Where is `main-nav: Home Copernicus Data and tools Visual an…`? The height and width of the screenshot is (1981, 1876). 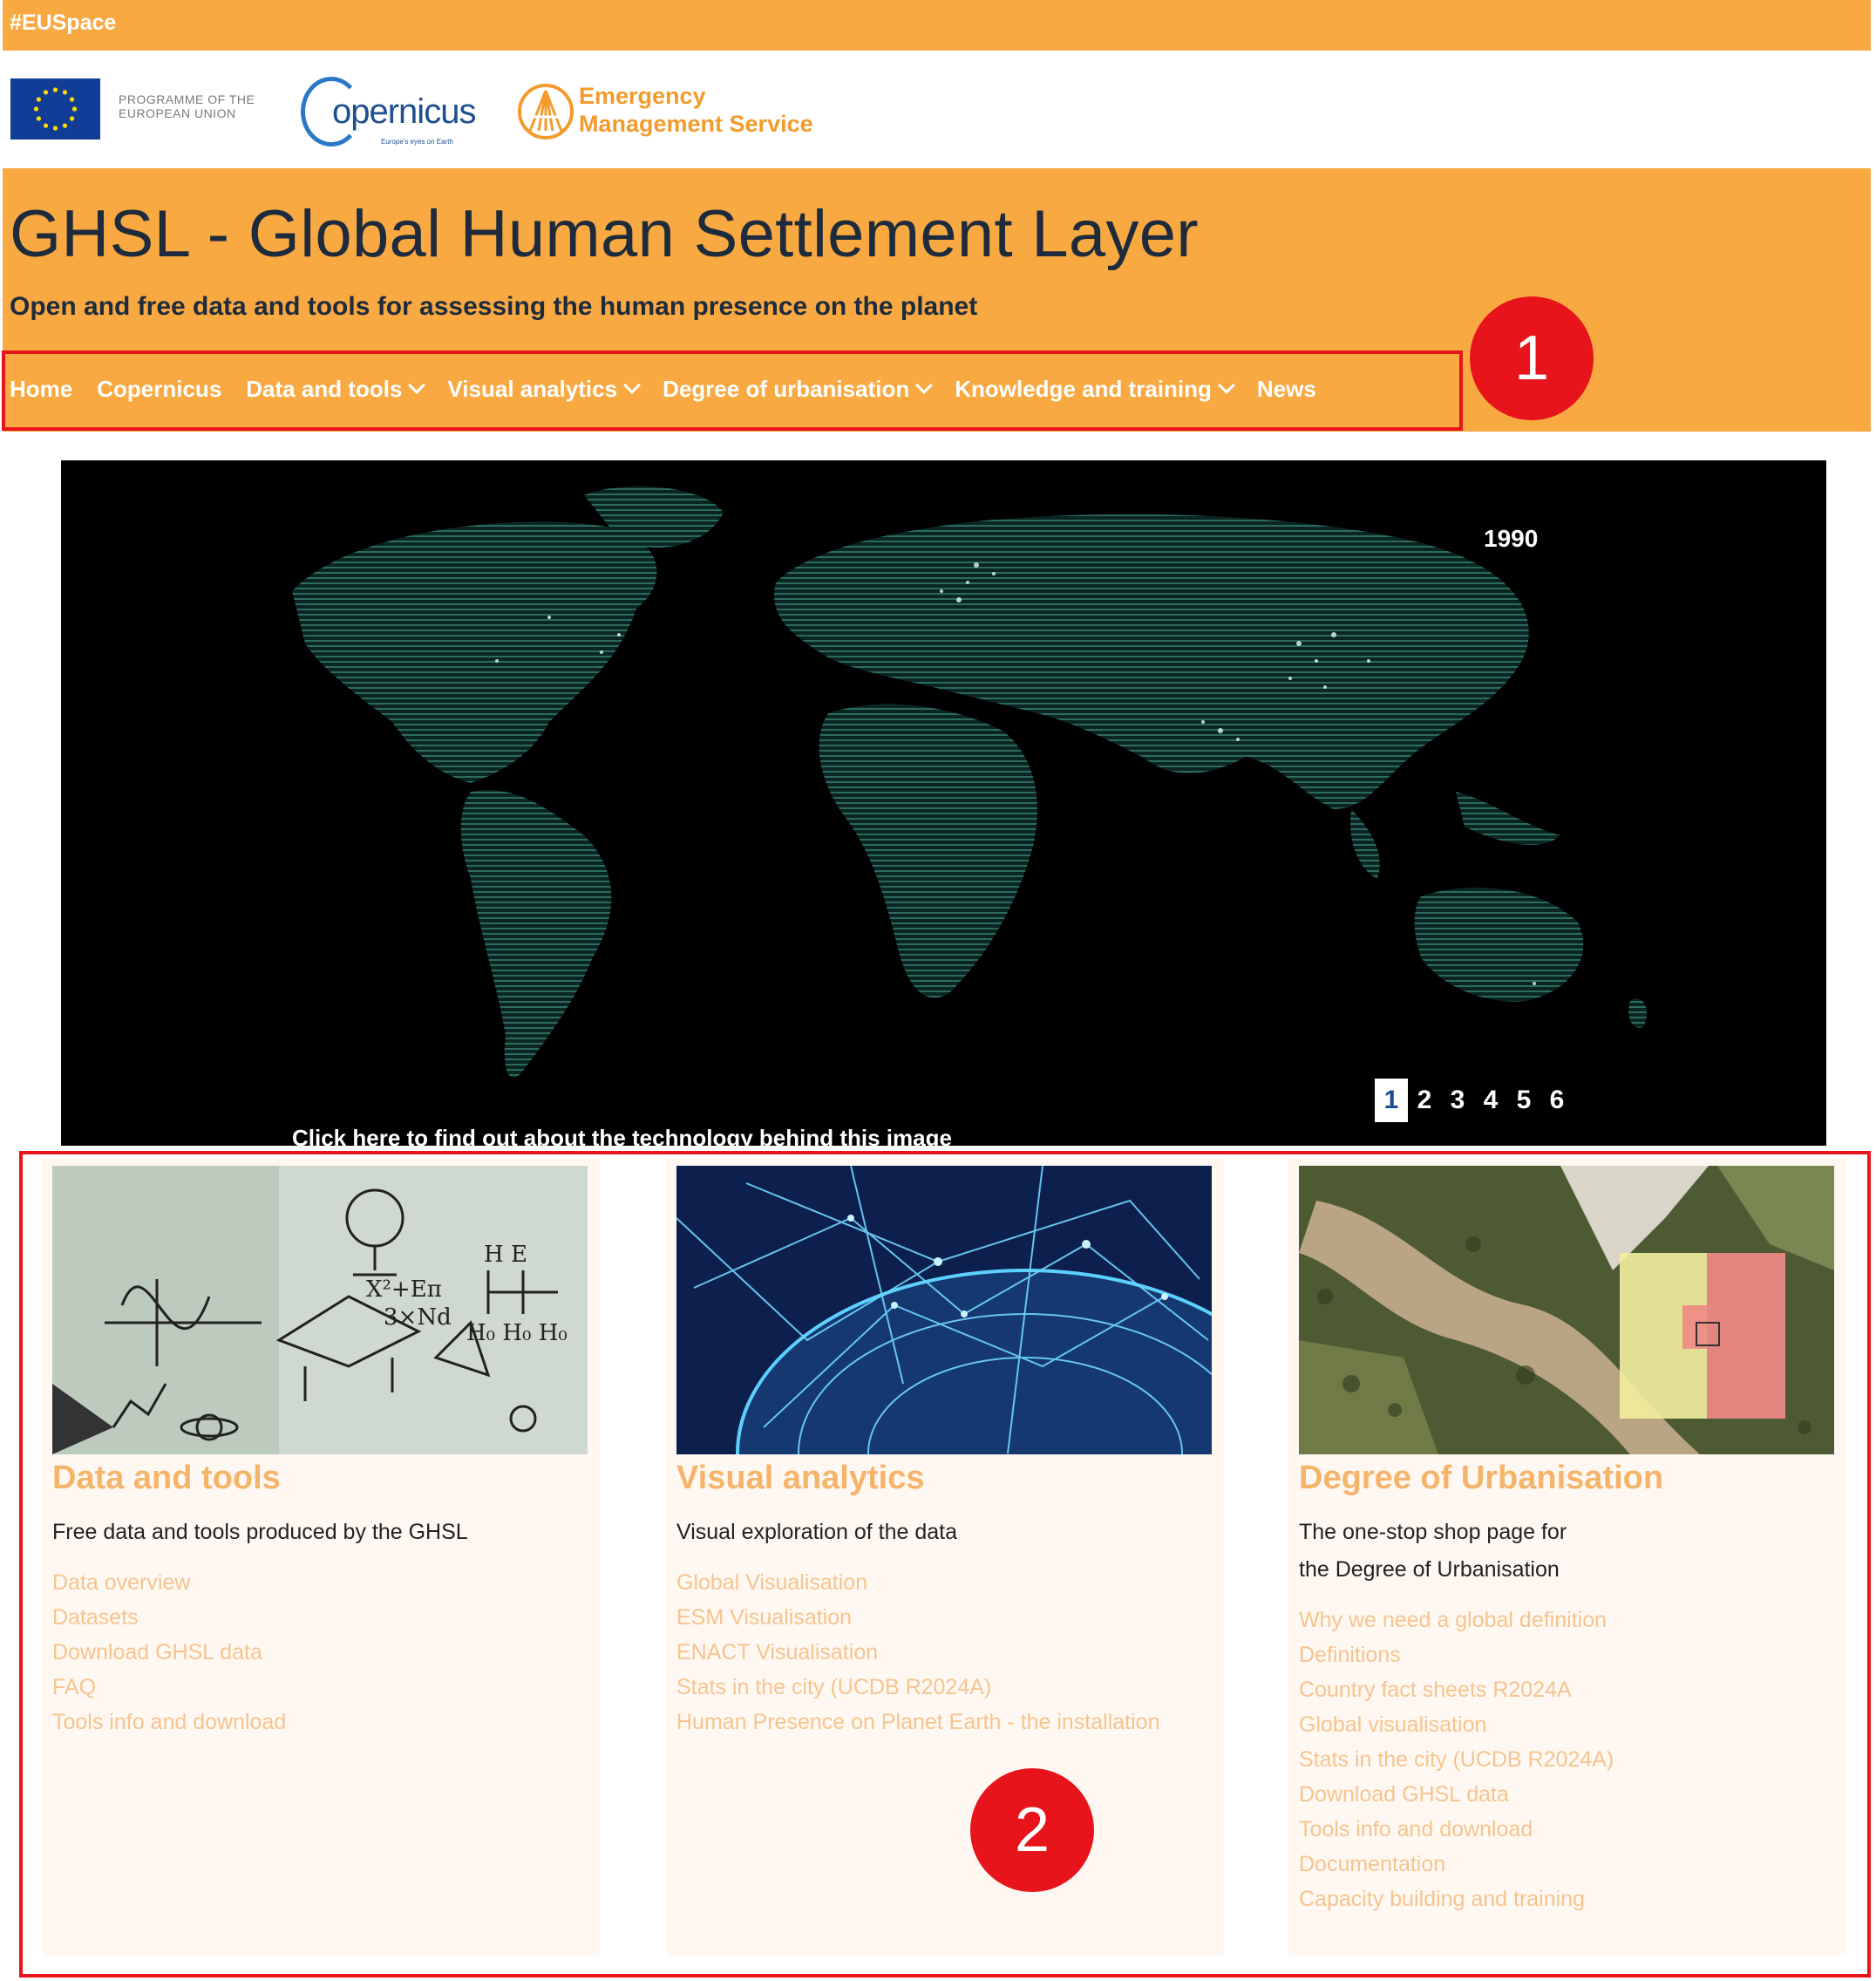 main-nav: Home Copernicus Data and tools Visual an… is located at coordinates (675, 389).